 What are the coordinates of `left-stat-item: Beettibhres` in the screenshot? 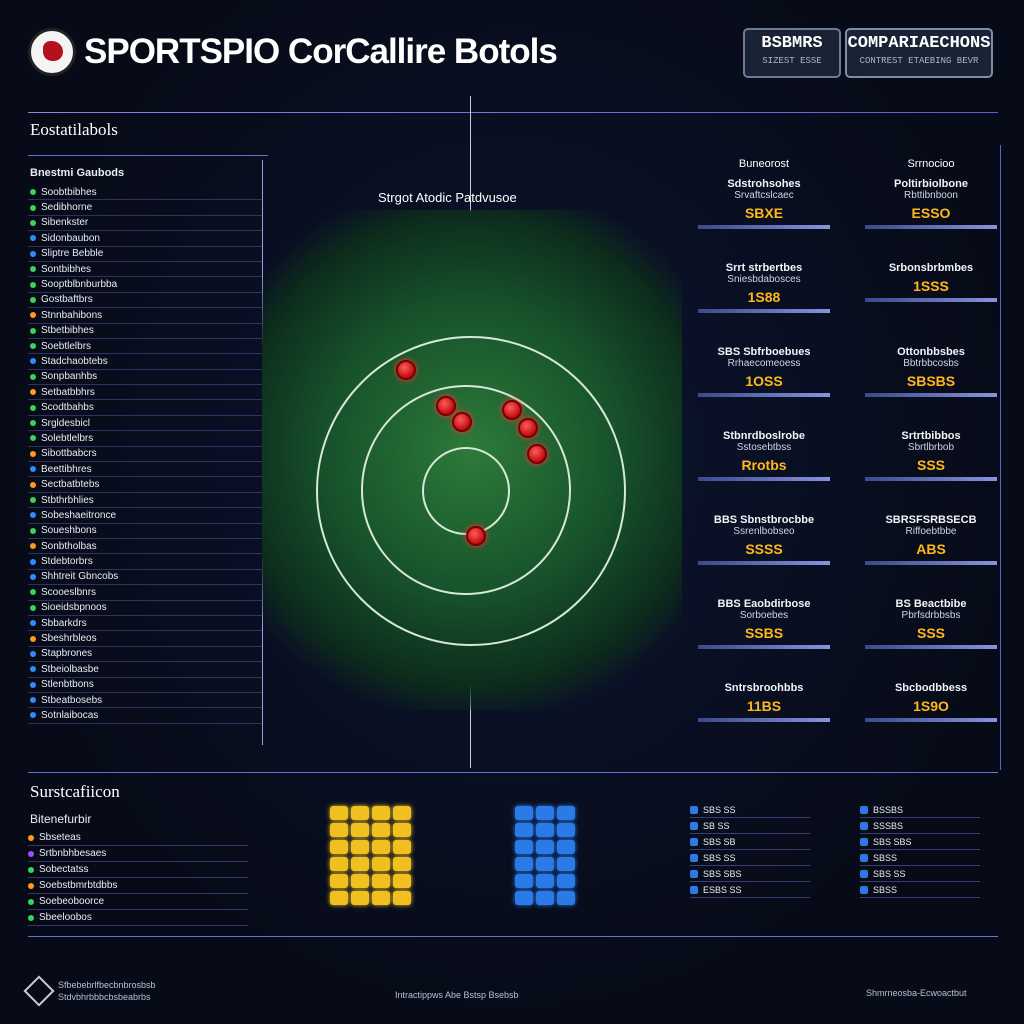 It's located at (145, 470).